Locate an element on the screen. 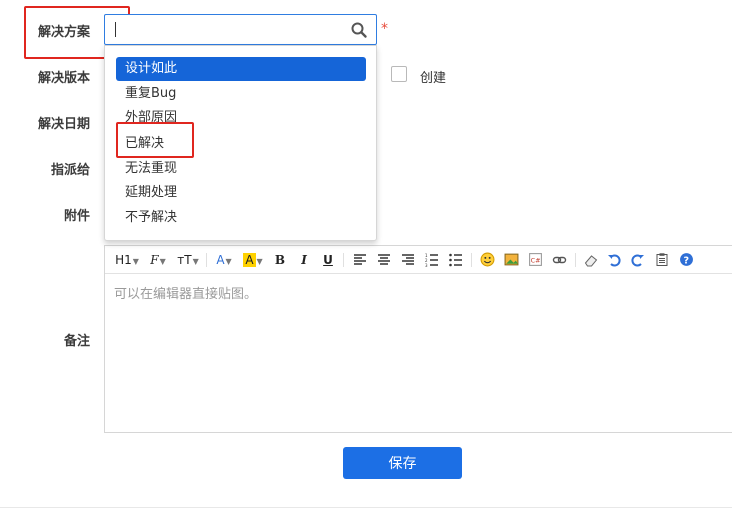 The height and width of the screenshot is (532, 732). text-caret is located at coordinates (115, 29).